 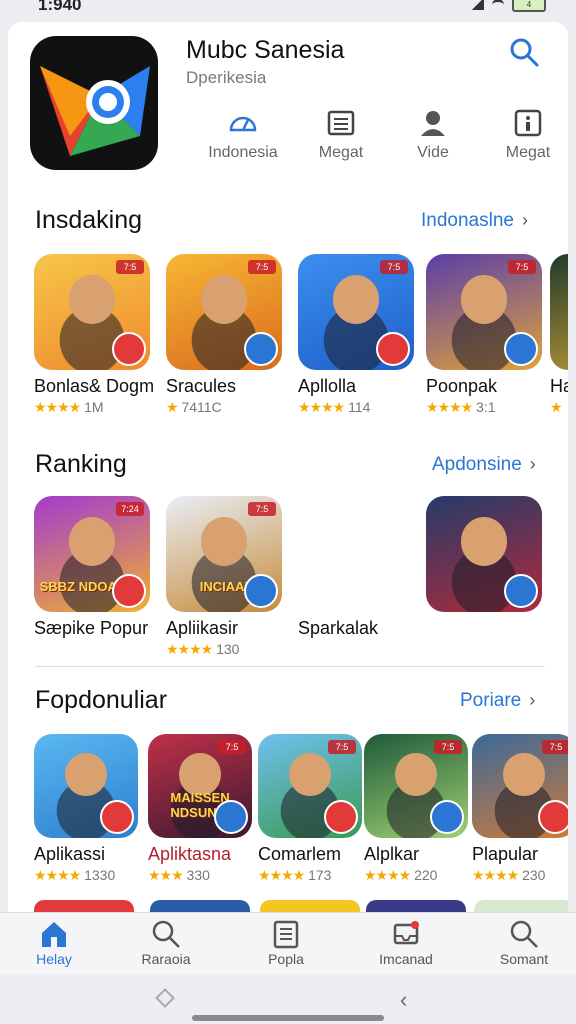 What do you see at coordinates (201, 386) in the screenshot?
I see `app-name: Sracules` at bounding box center [201, 386].